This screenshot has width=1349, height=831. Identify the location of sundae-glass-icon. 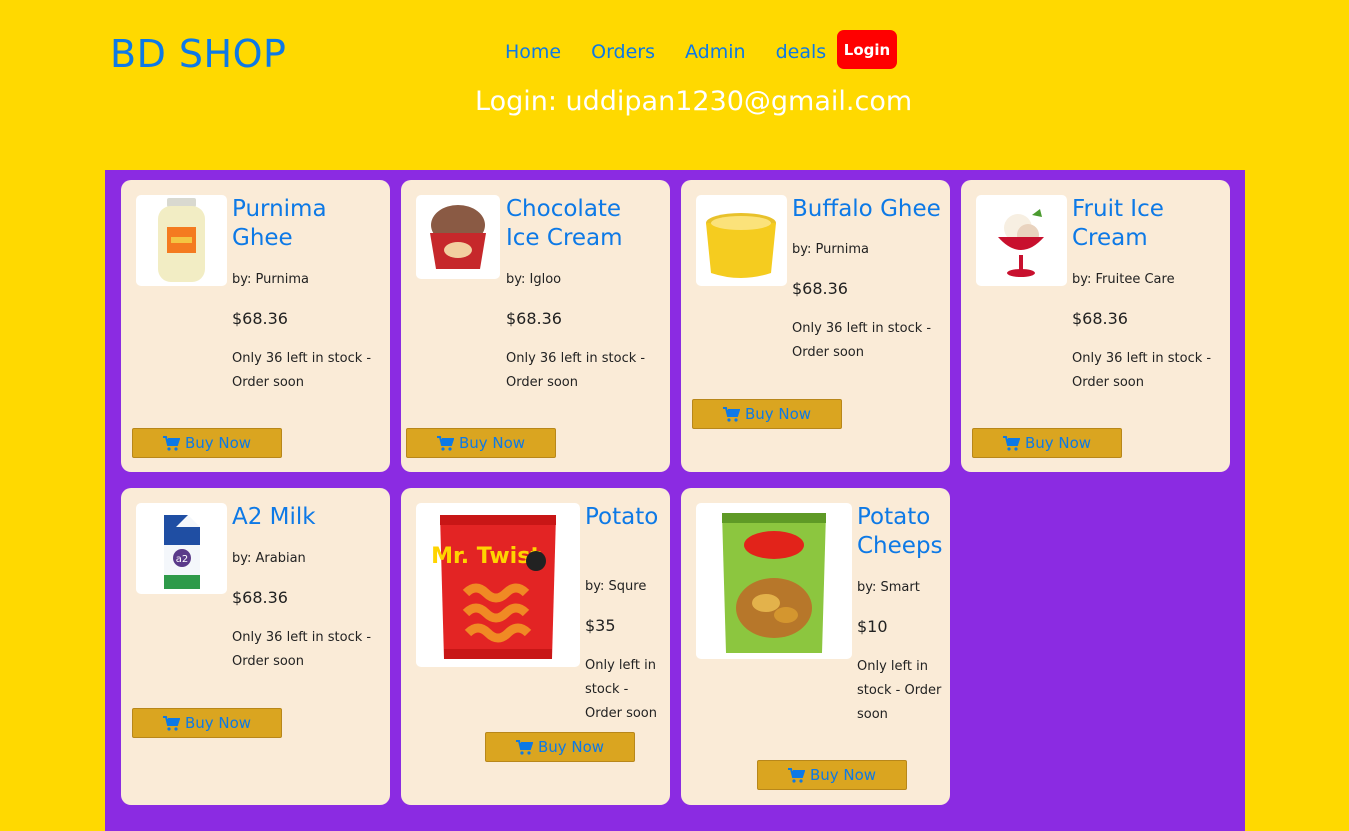
(1021, 243).